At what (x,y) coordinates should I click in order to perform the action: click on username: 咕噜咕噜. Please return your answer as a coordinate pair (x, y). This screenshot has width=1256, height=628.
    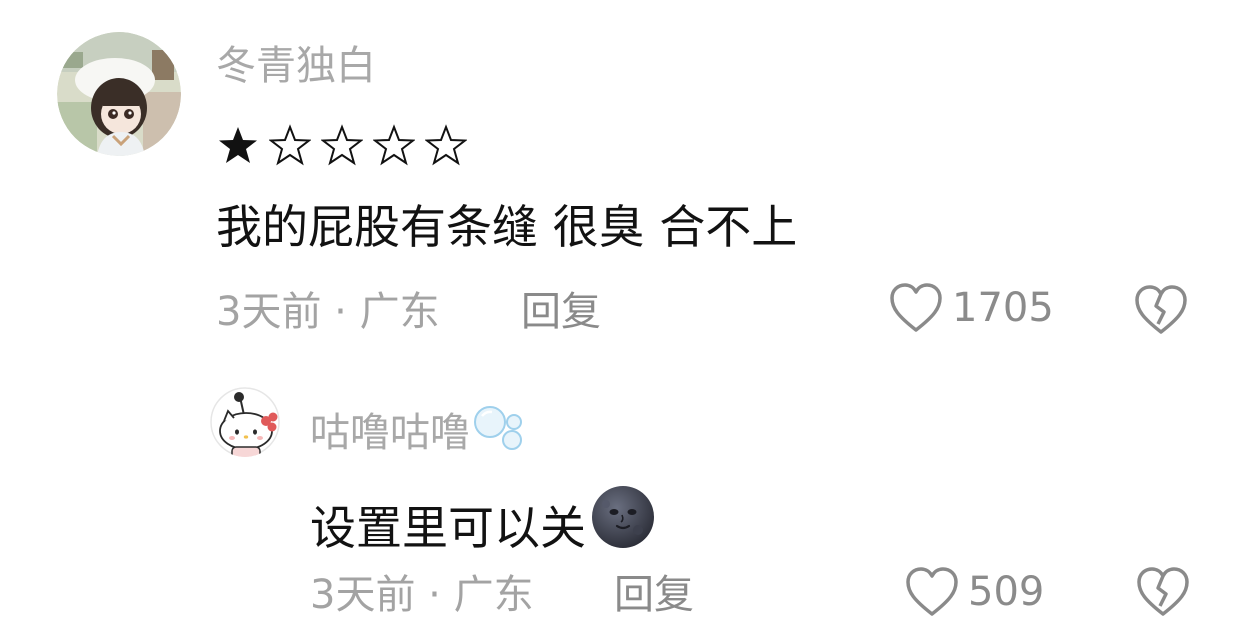
    Looking at the image, I should click on (419, 429).